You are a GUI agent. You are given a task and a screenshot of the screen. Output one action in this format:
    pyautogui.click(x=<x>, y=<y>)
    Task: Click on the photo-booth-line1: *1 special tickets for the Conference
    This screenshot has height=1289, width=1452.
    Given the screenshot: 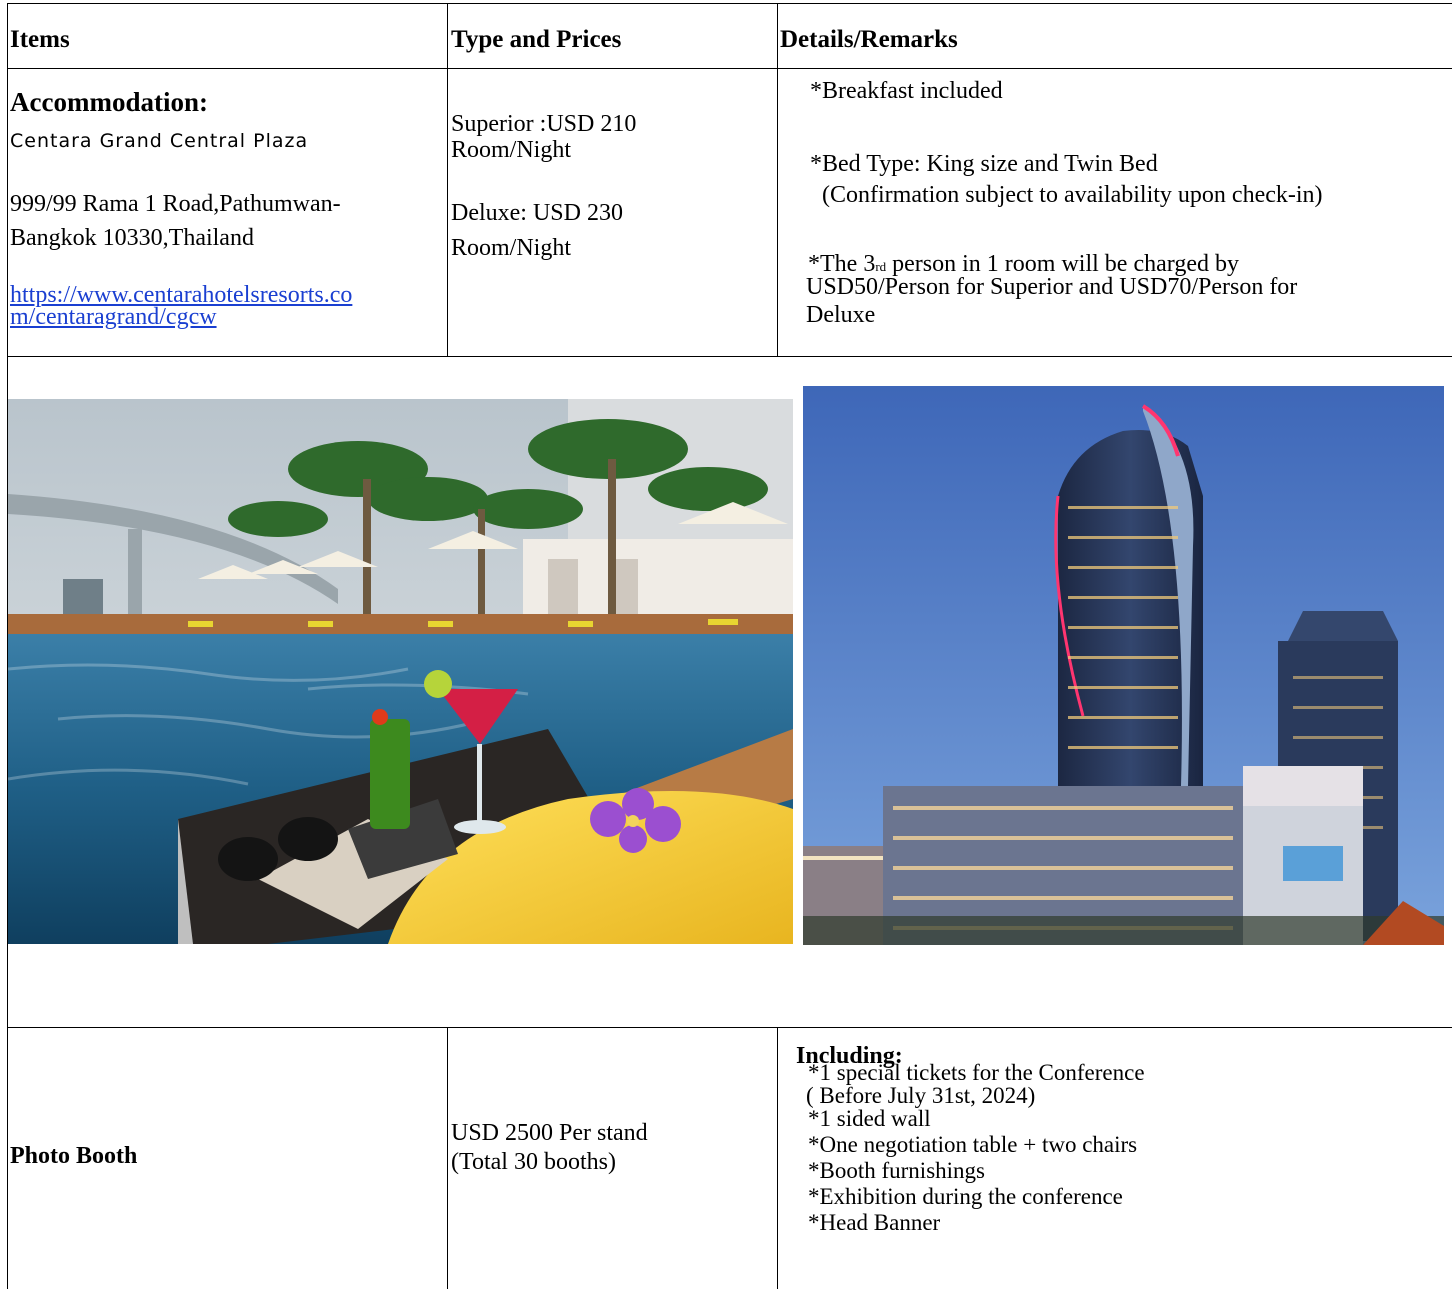 What is the action you would take?
    pyautogui.click(x=976, y=1072)
    